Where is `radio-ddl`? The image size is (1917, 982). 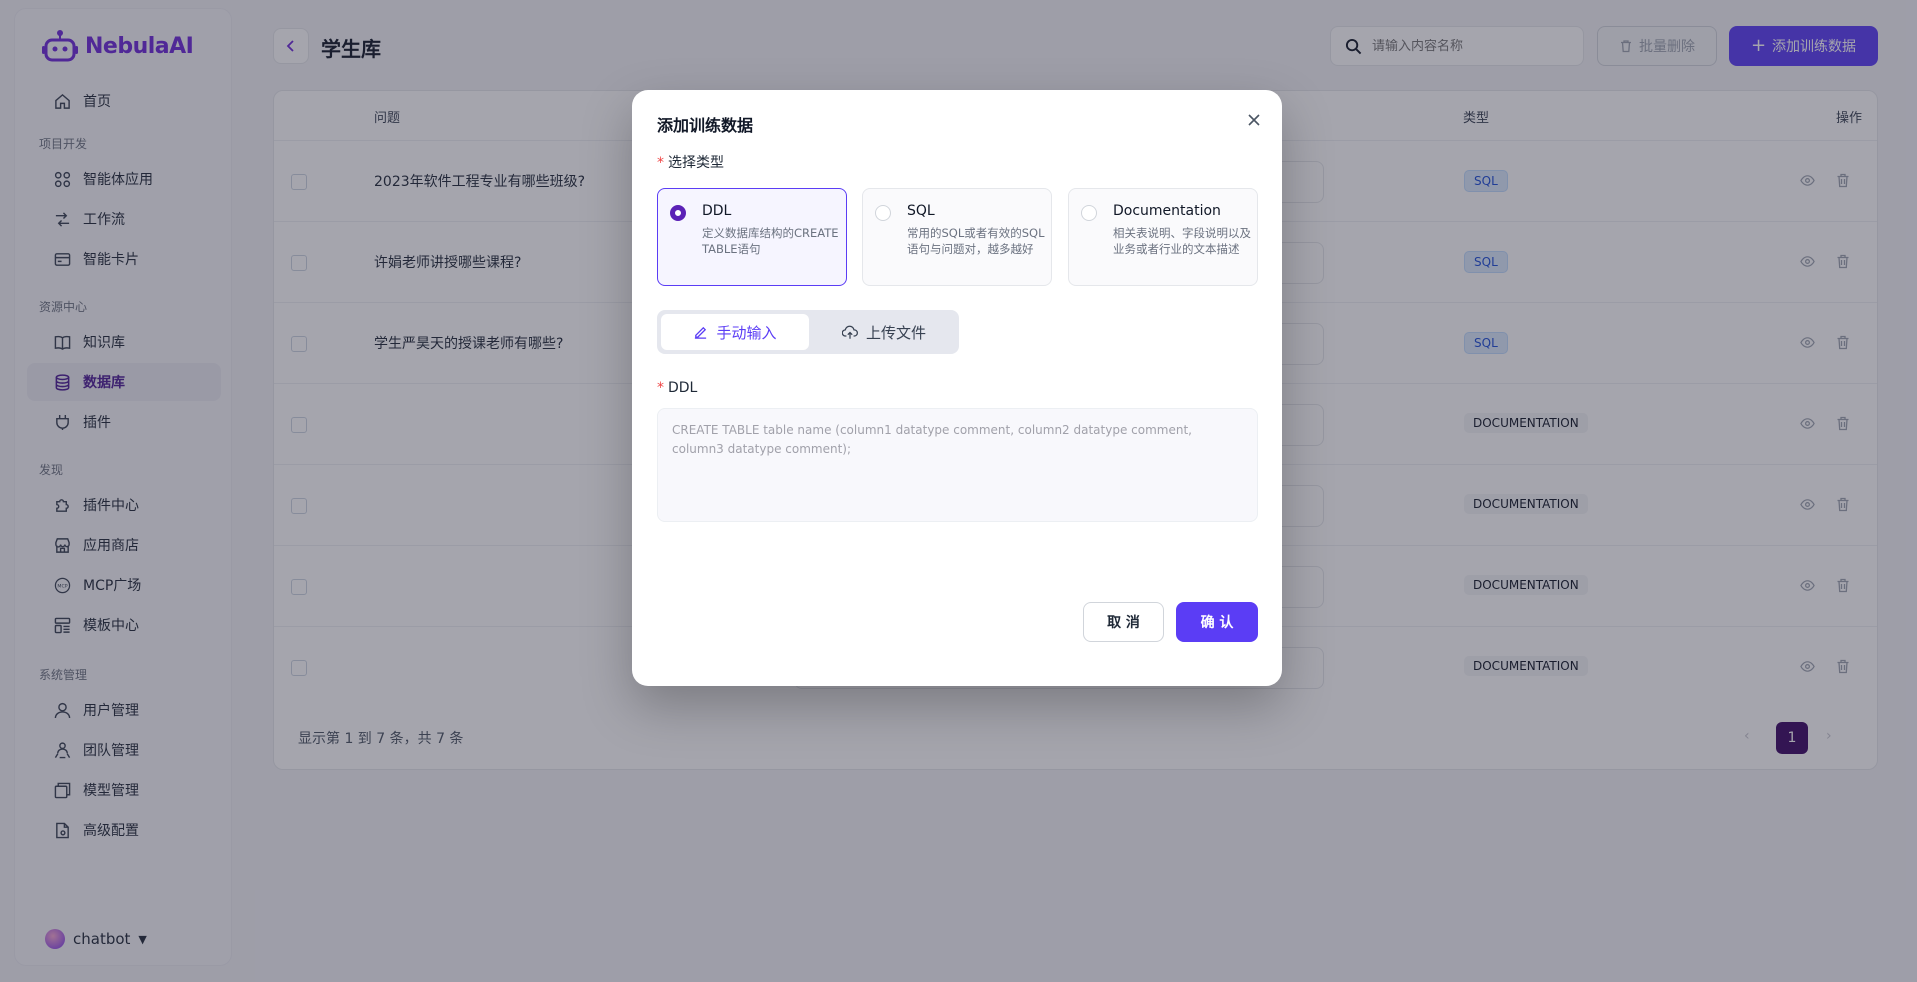
radio-ddl is located at coordinates (678, 213).